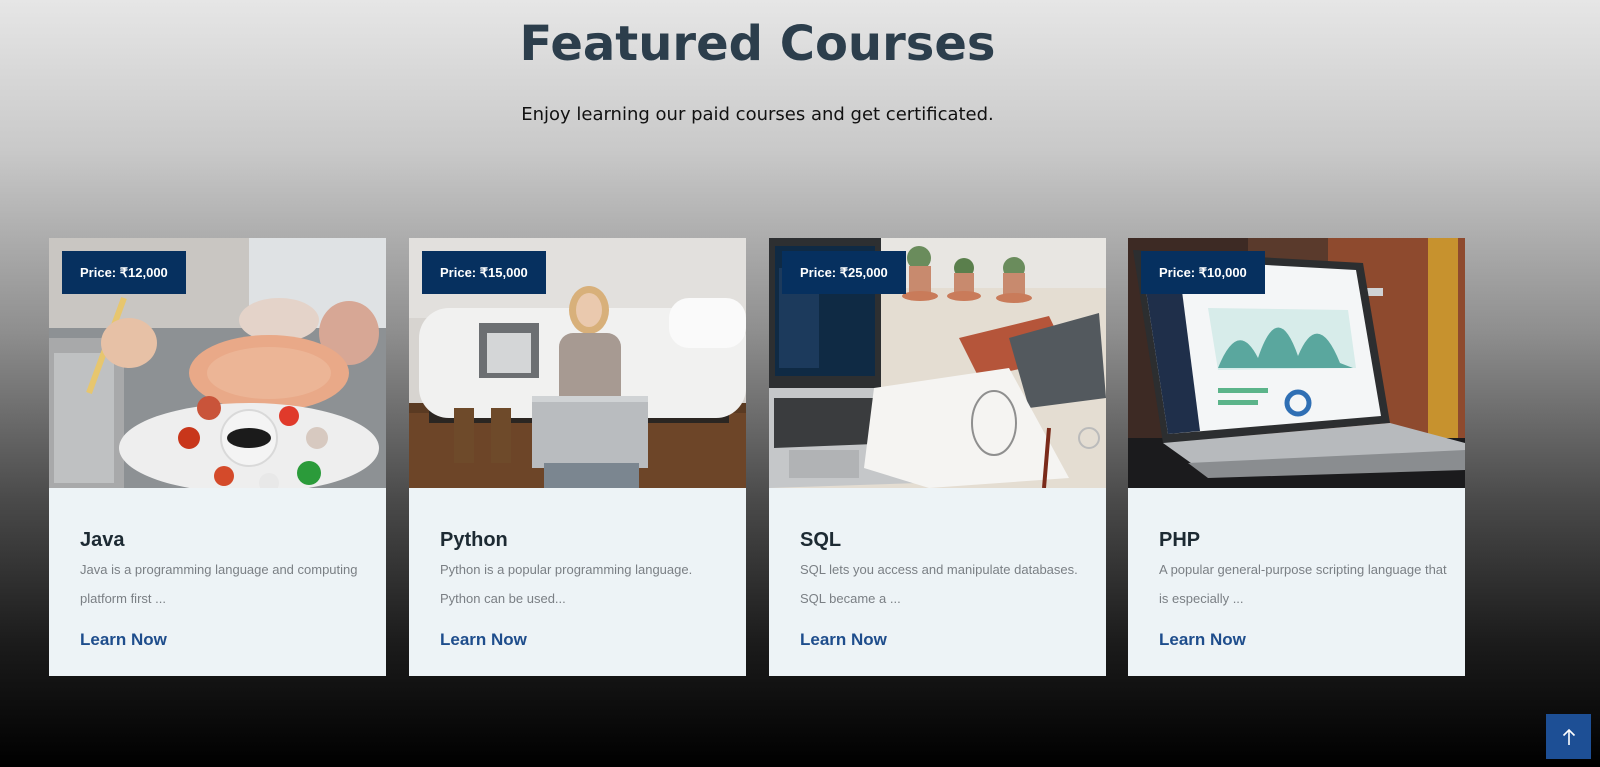 Image resolution: width=1600 pixels, height=767 pixels. What do you see at coordinates (821, 540) in the screenshot?
I see `course-title: SQL` at bounding box center [821, 540].